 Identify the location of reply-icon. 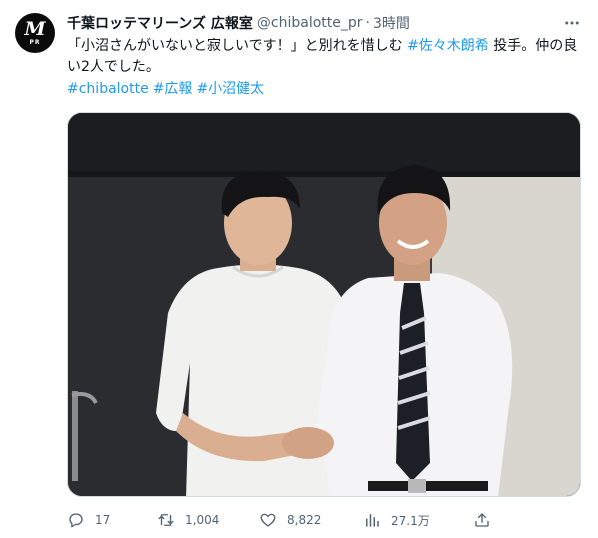
(76, 520).